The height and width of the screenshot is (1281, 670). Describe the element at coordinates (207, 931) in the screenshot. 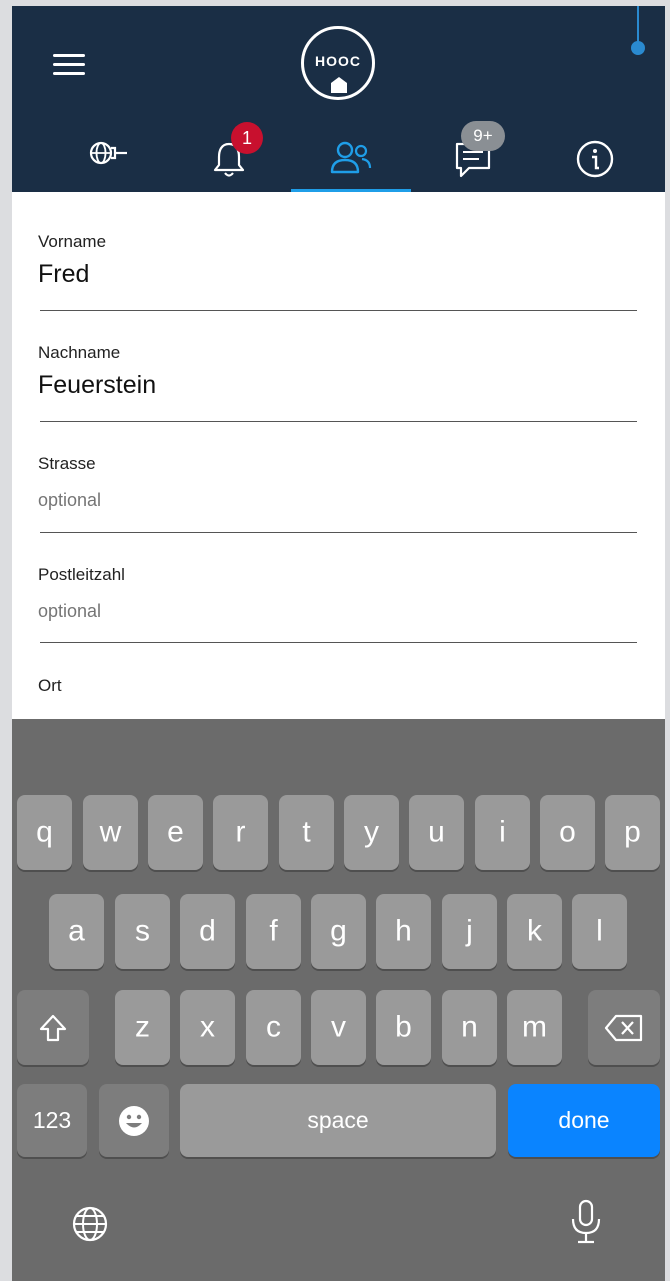

I see `key-d: d` at that location.